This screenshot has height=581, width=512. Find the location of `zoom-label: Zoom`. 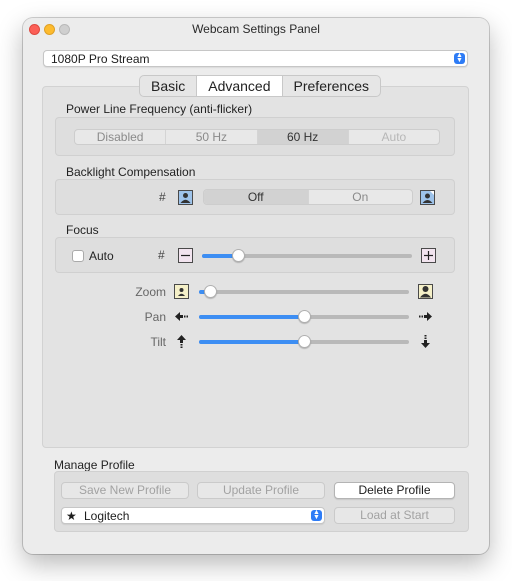

zoom-label: Zoom is located at coordinates (150, 292).